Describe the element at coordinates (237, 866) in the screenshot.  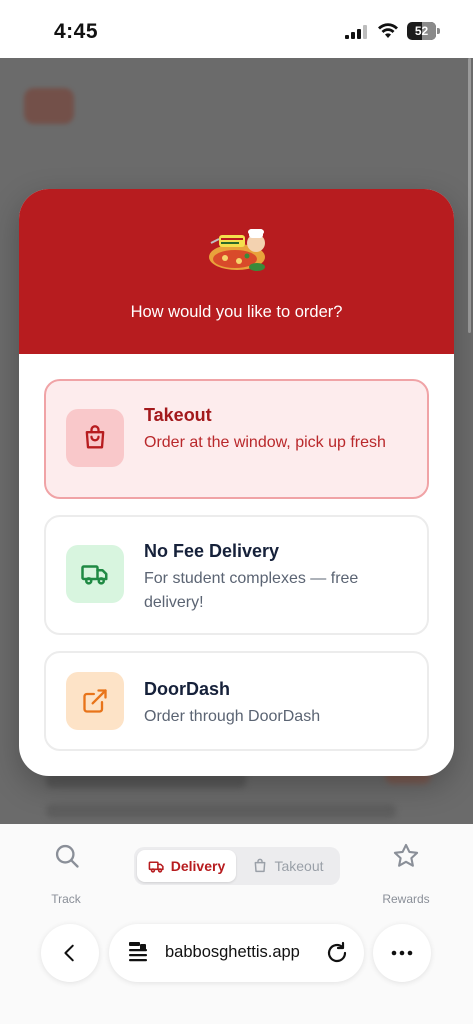
I see `order-mode-toggle: Delivery Takeout` at that location.